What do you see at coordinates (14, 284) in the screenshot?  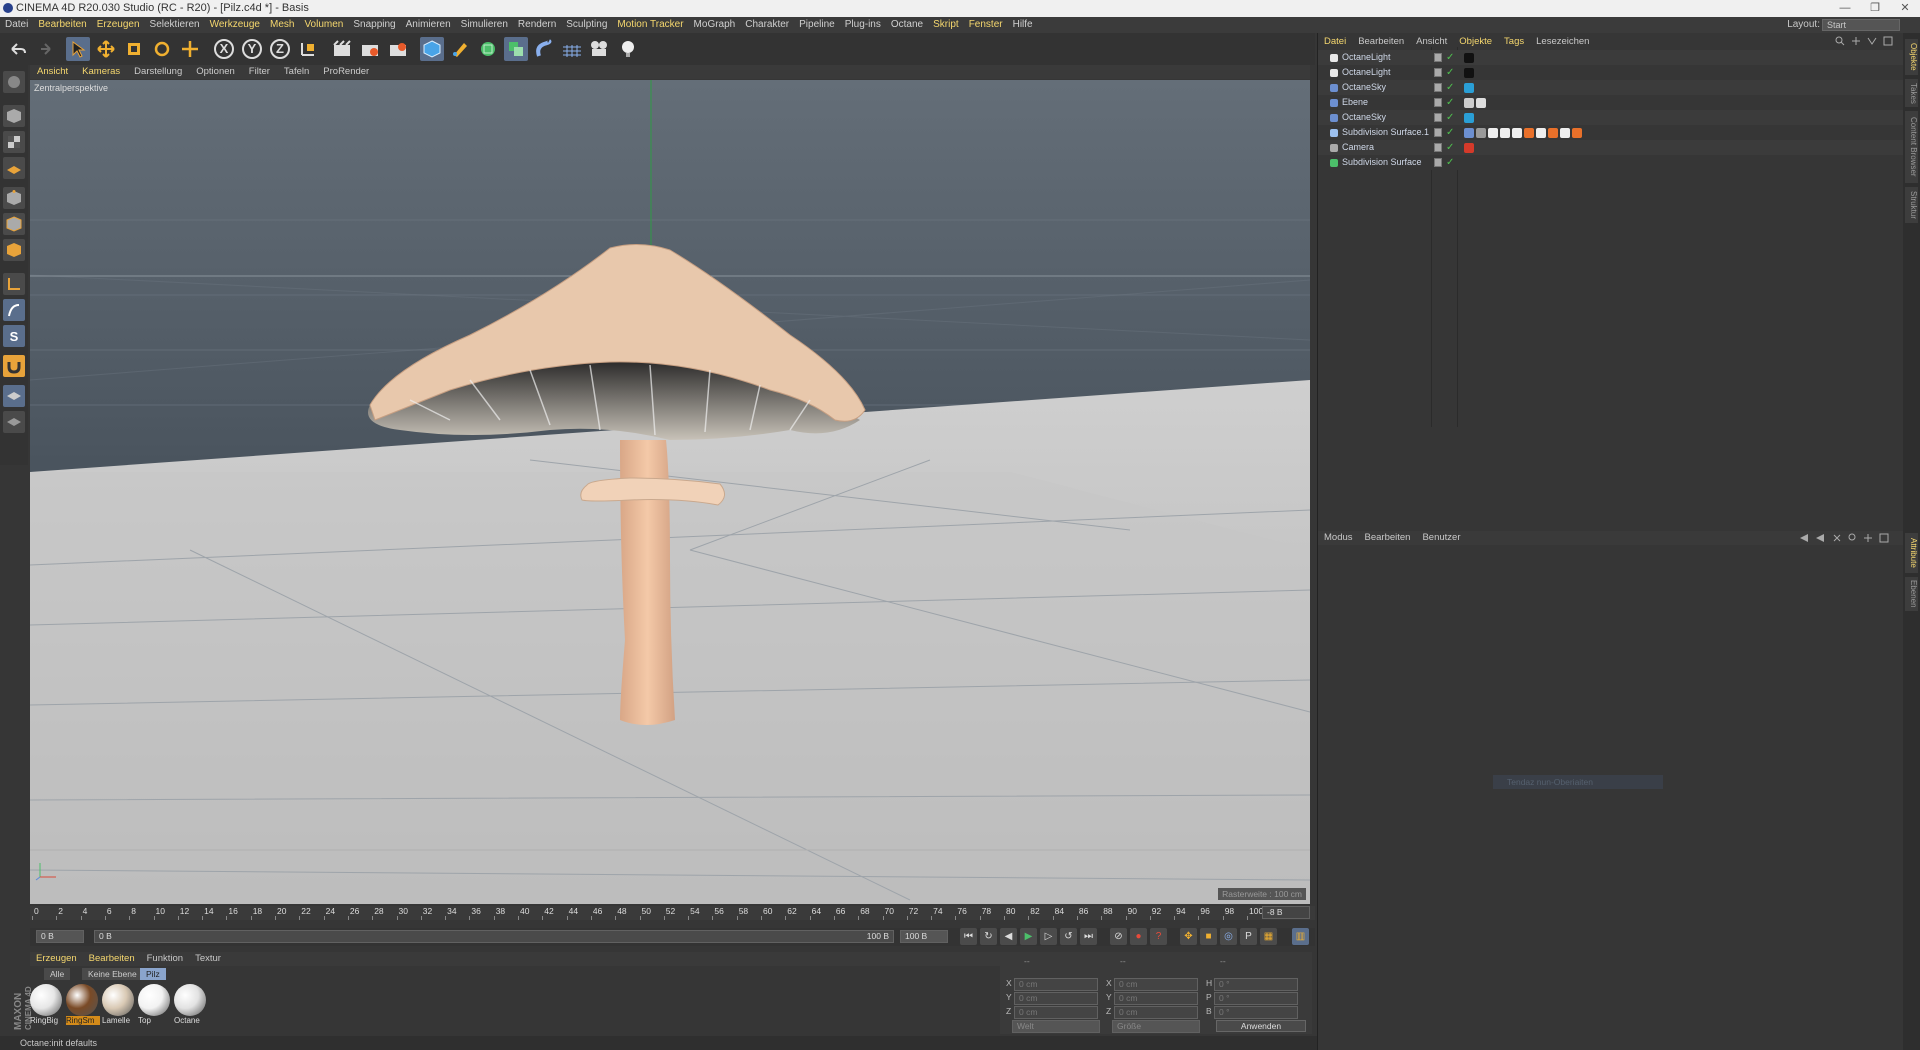 I see `axis-mode-icon` at bounding box center [14, 284].